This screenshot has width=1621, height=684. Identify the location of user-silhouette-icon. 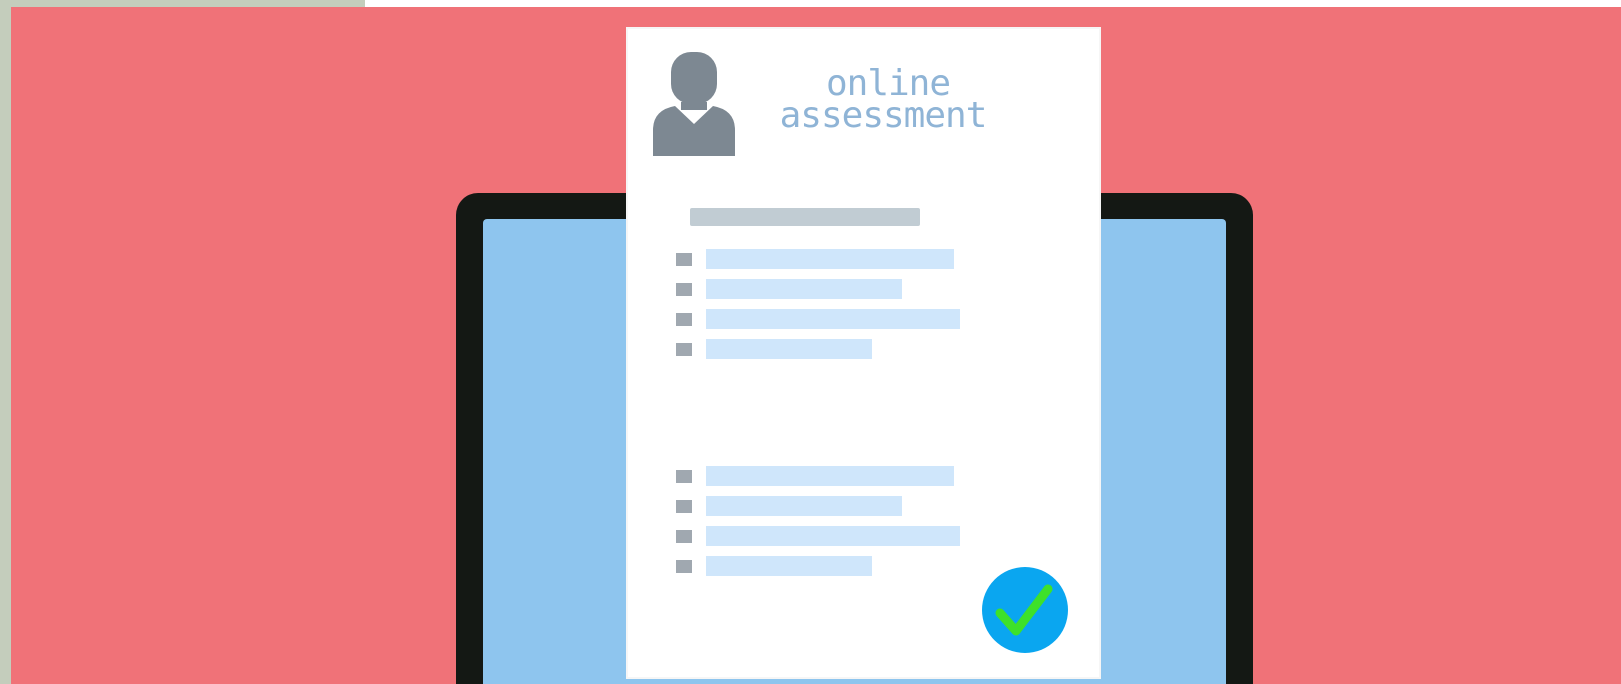
(694, 104).